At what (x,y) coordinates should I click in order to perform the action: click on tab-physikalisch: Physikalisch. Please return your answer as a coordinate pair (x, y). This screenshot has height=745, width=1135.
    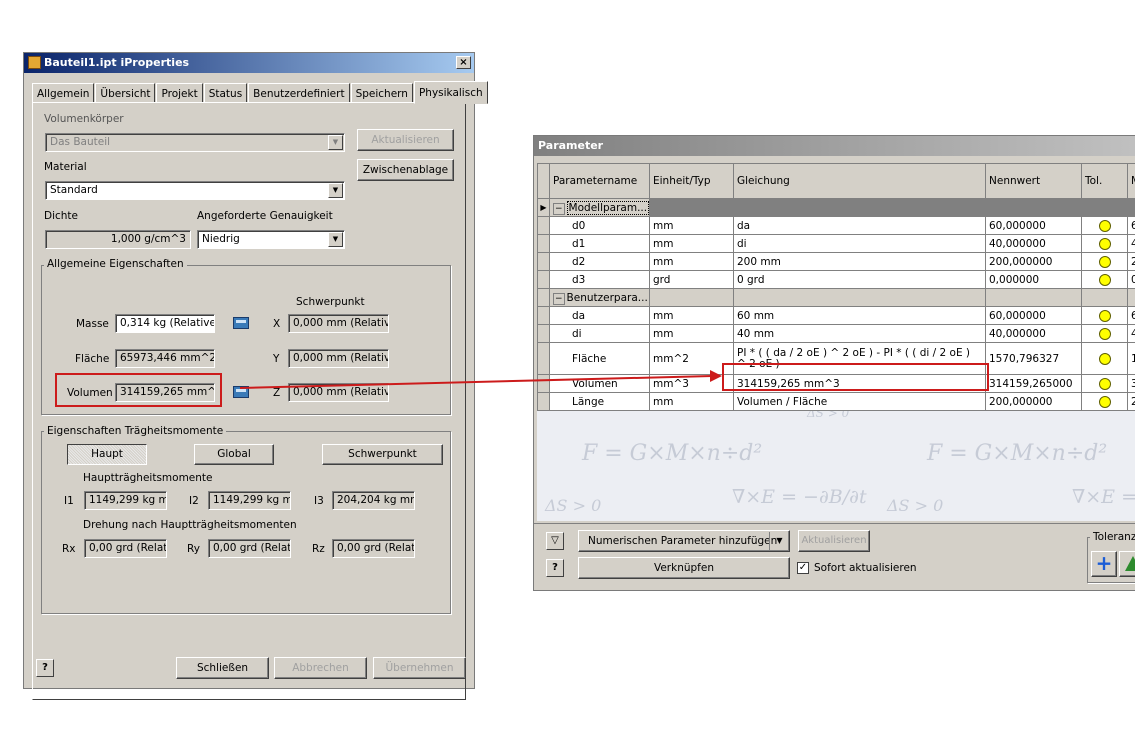
    Looking at the image, I should click on (450, 92).